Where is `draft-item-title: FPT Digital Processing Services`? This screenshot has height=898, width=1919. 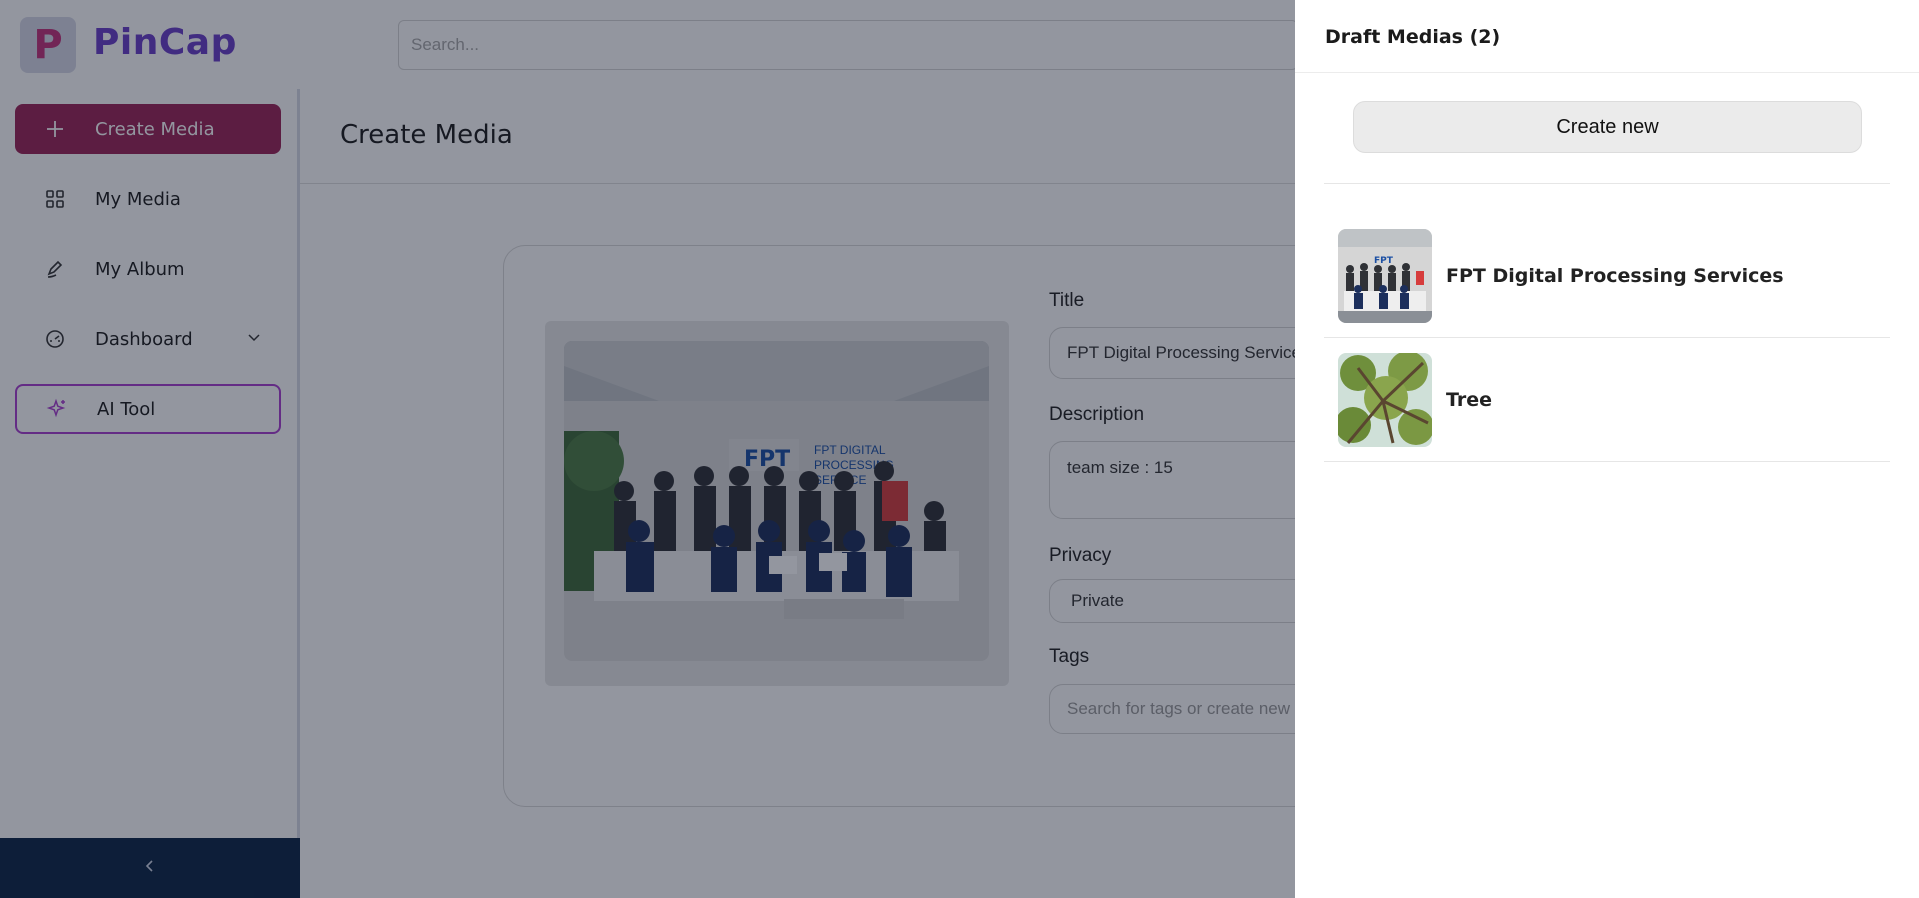 draft-item-title: FPT Digital Processing Services is located at coordinates (1615, 276).